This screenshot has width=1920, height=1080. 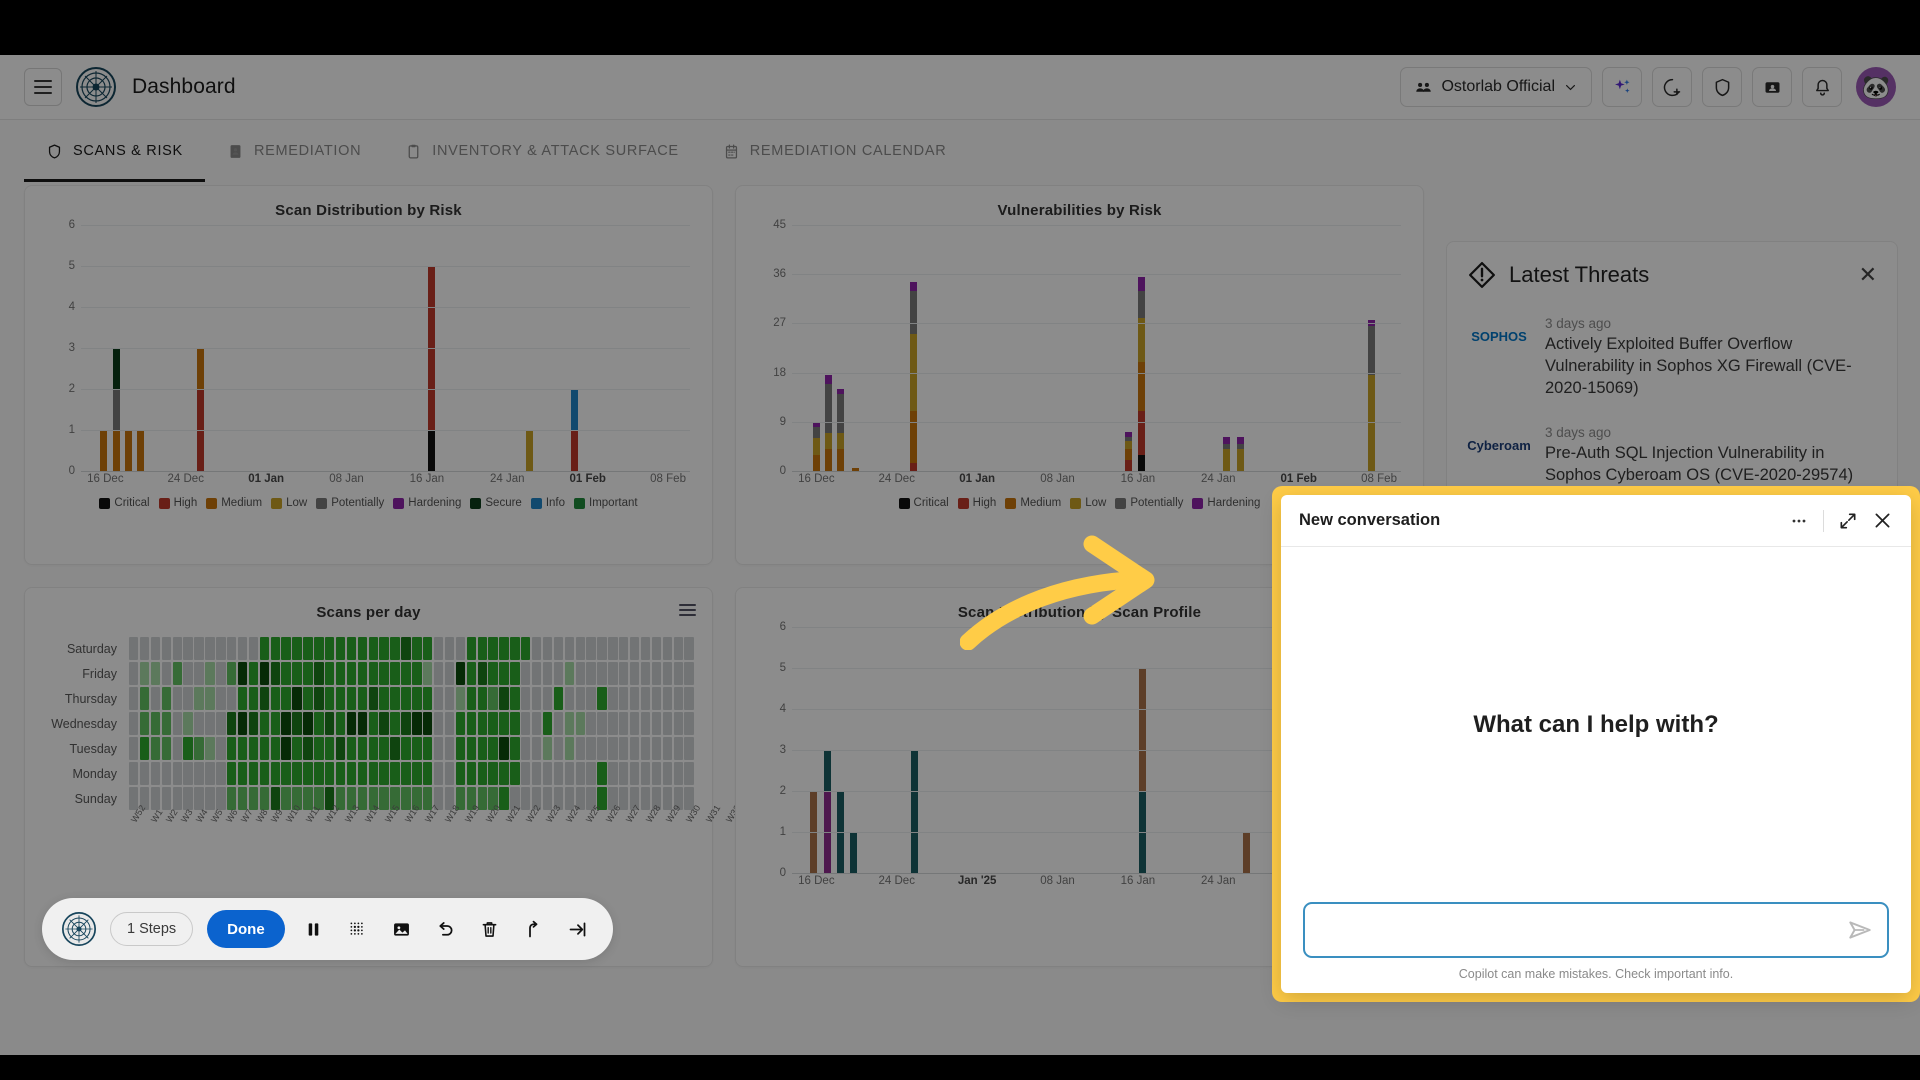 What do you see at coordinates (294, 151) in the screenshot?
I see `tab-remediation: REMEDIATION` at bounding box center [294, 151].